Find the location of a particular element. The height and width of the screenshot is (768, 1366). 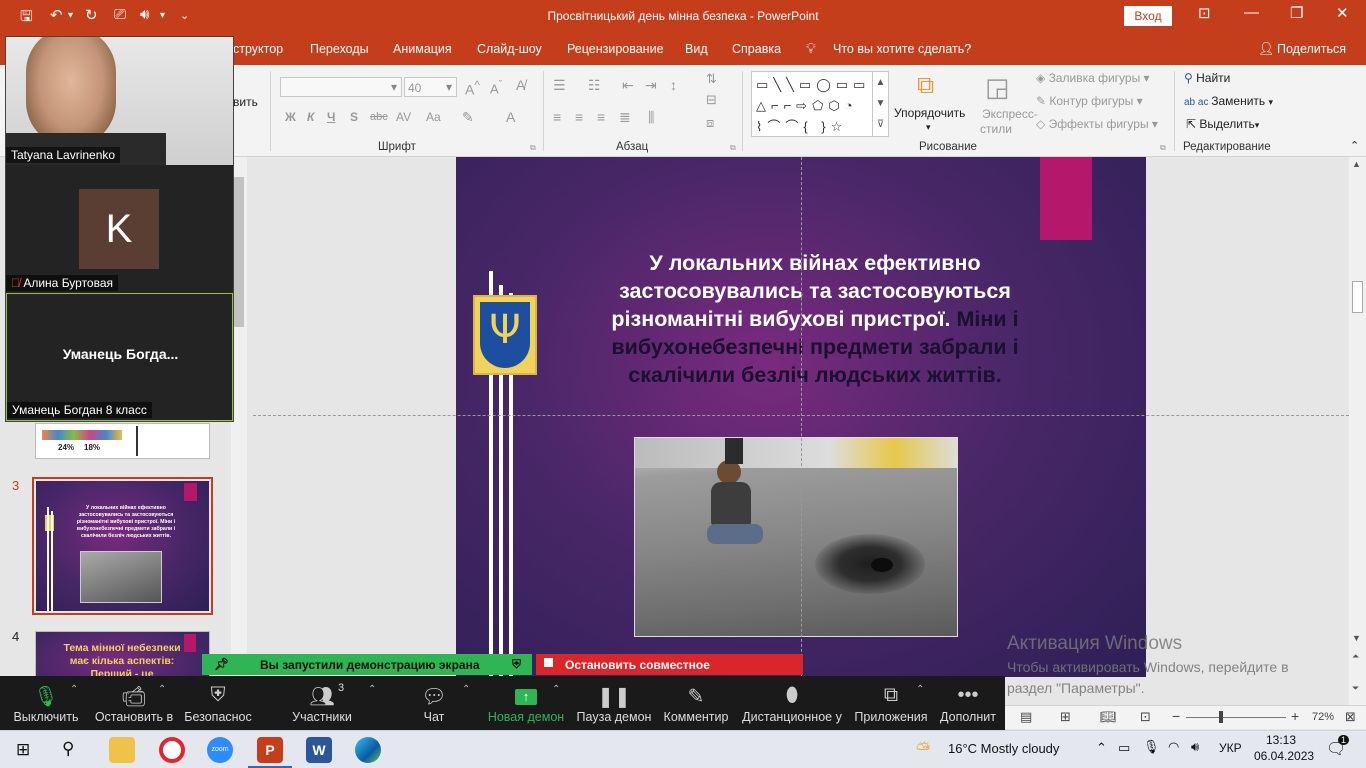

microphone-icon: 🎙︎ is located at coordinates (1151, 747).